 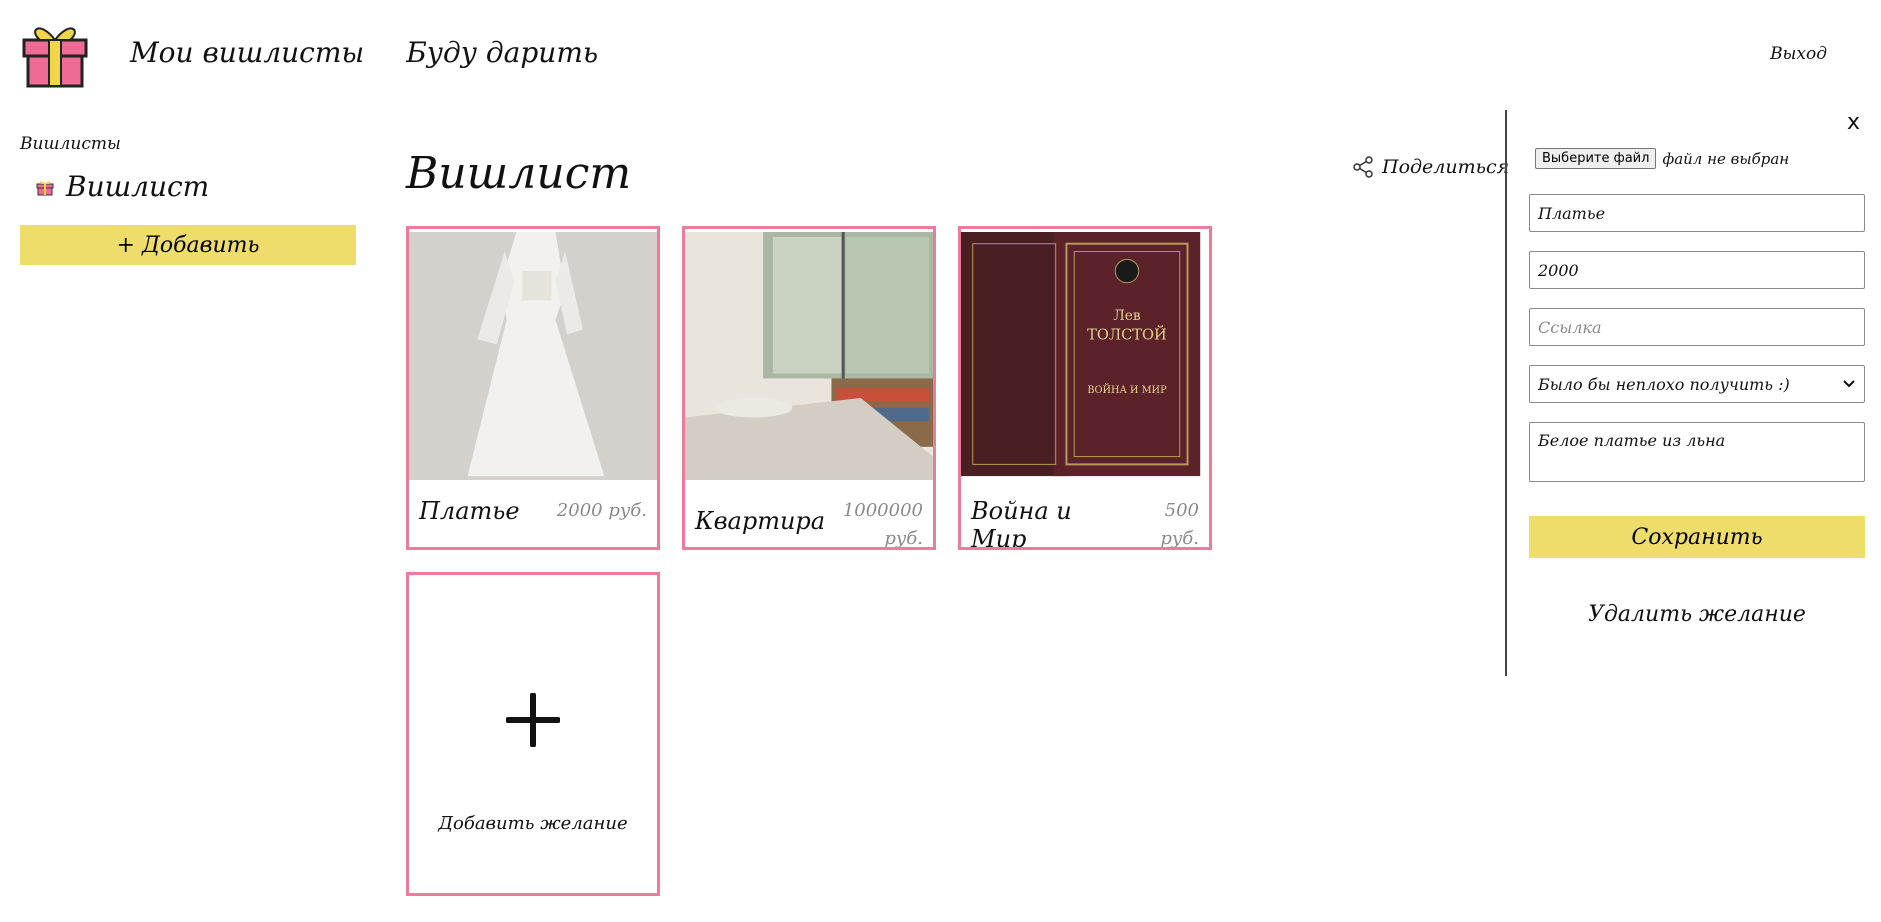 I want to click on sidebar: Вишлисты Вишлист + Добавить, so click(x=188, y=199).